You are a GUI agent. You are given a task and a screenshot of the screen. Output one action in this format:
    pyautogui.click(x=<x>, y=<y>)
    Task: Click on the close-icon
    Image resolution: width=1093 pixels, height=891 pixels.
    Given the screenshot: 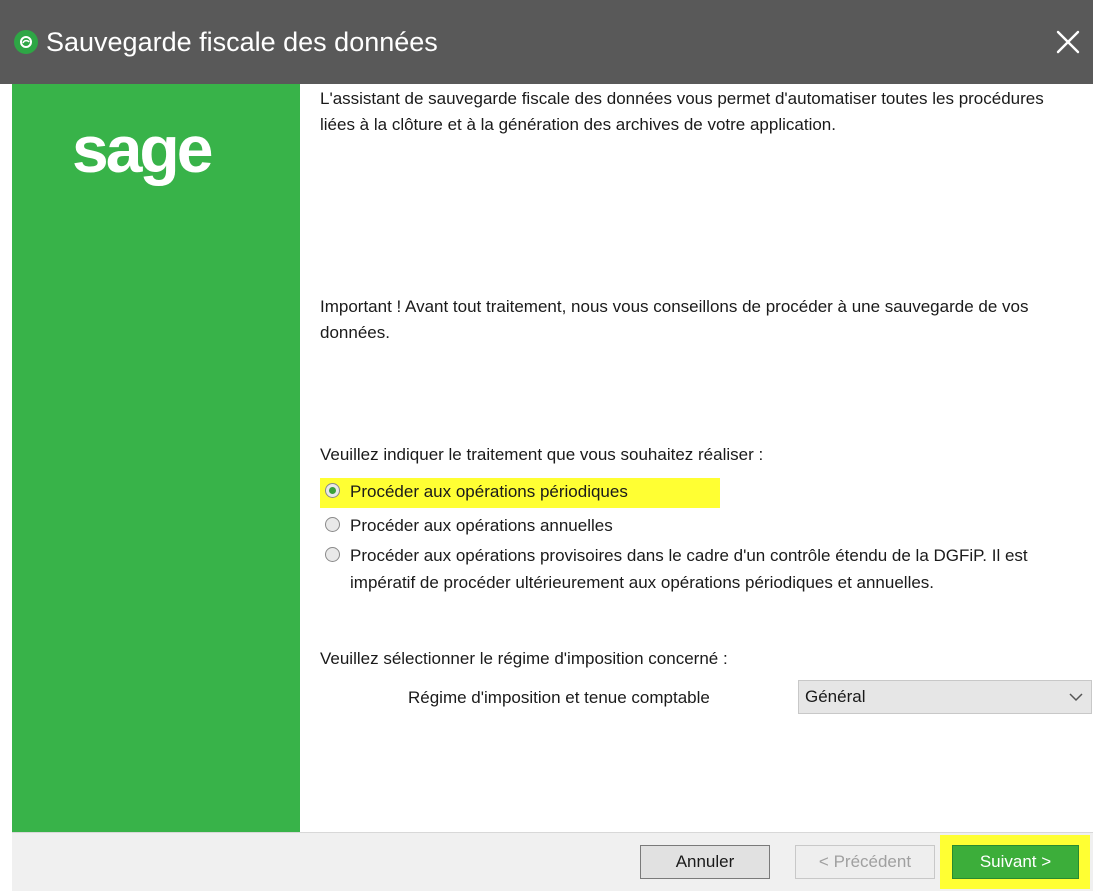 What is the action you would take?
    pyautogui.click(x=1068, y=42)
    